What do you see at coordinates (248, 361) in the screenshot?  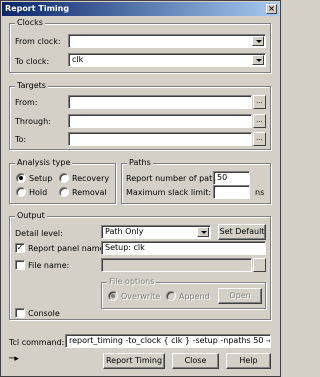 I see `help-button: Help` at bounding box center [248, 361].